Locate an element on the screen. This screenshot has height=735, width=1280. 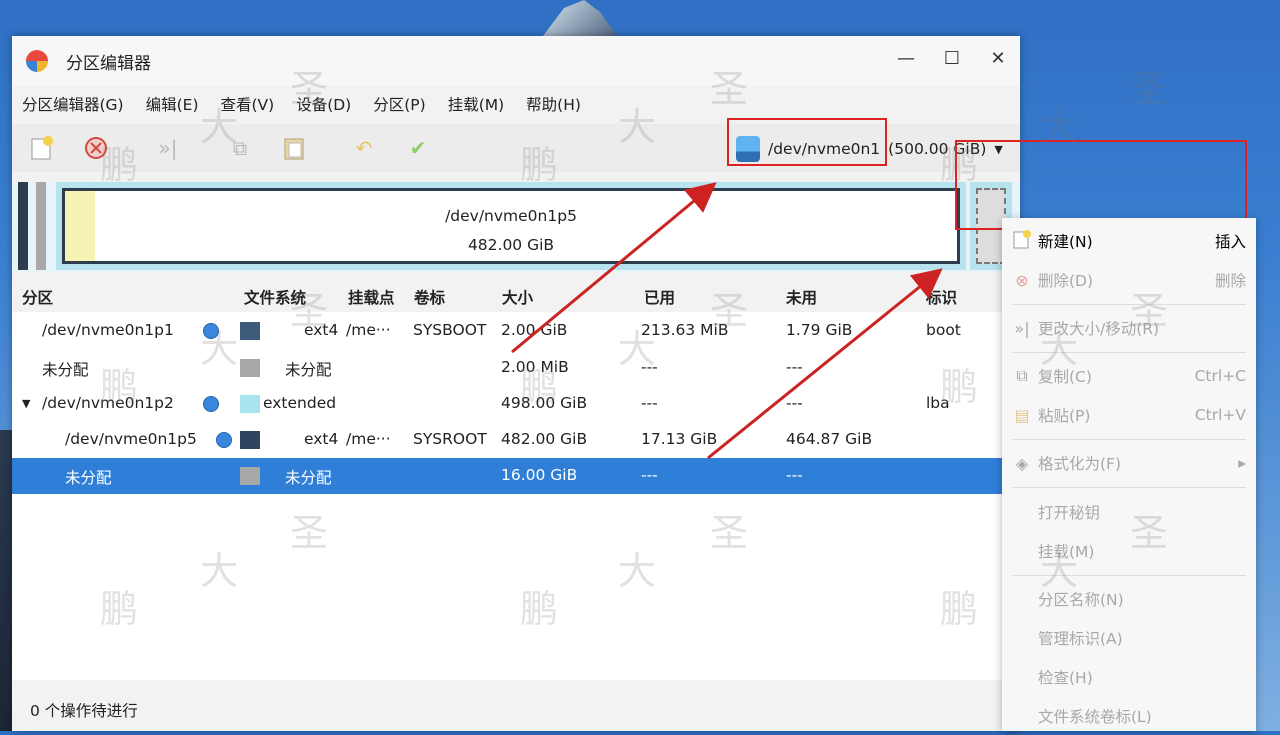
cell-unused: 1.79 GiB is located at coordinates (819, 330).